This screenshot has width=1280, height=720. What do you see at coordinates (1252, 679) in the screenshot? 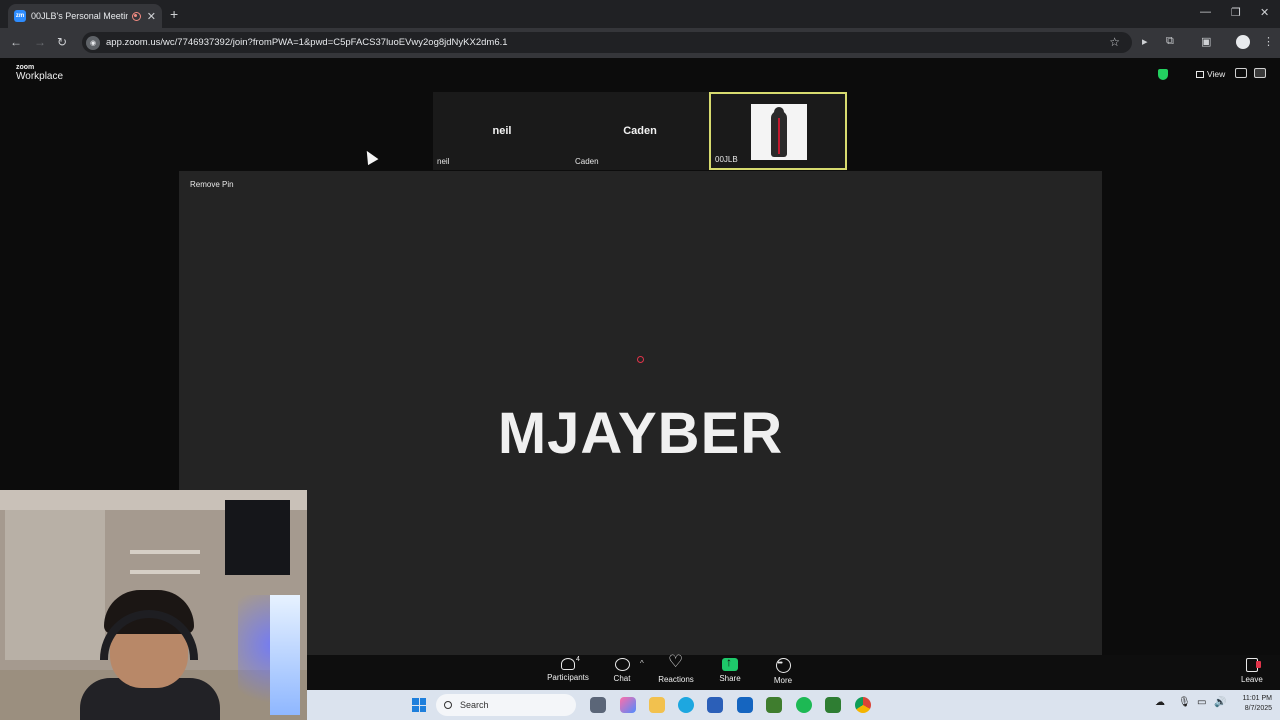
I see `leave-label: Leave` at bounding box center [1252, 679].